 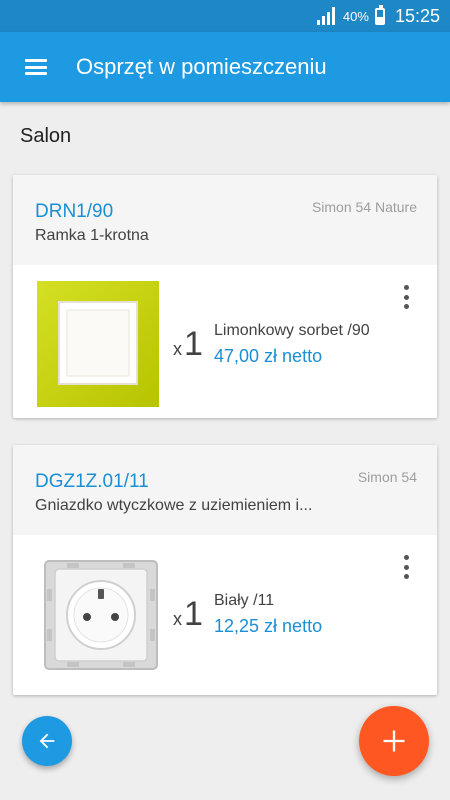 I want to click on menu-button, so click(x=36, y=67).